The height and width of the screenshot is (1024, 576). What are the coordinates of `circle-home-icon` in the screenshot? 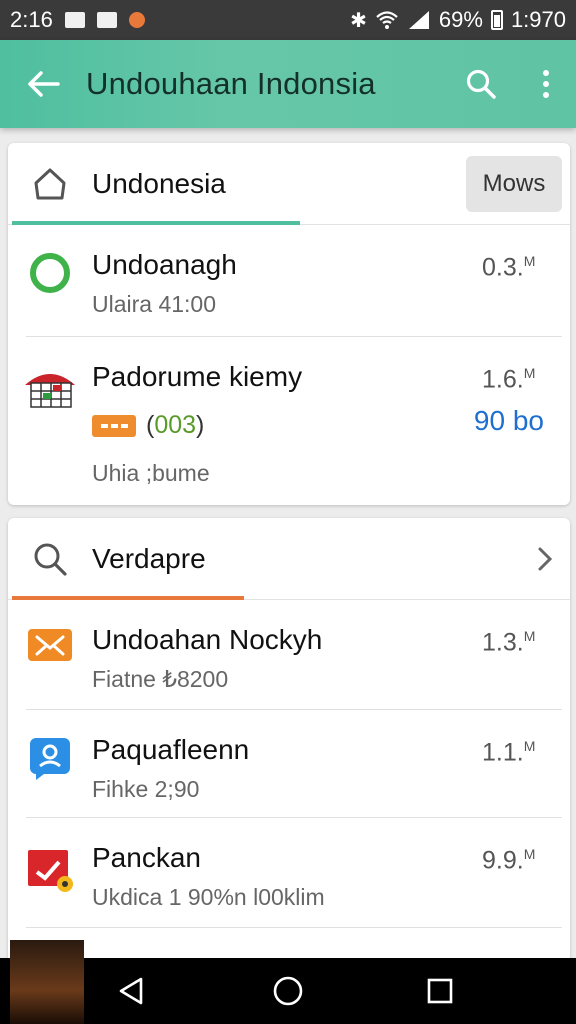 It's located at (288, 991).